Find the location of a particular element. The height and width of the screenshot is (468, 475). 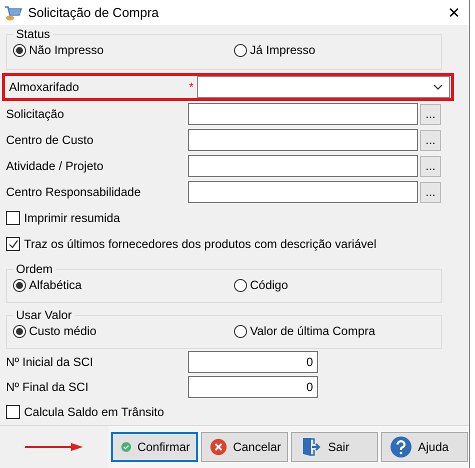

radio-label: Código is located at coordinates (269, 285).